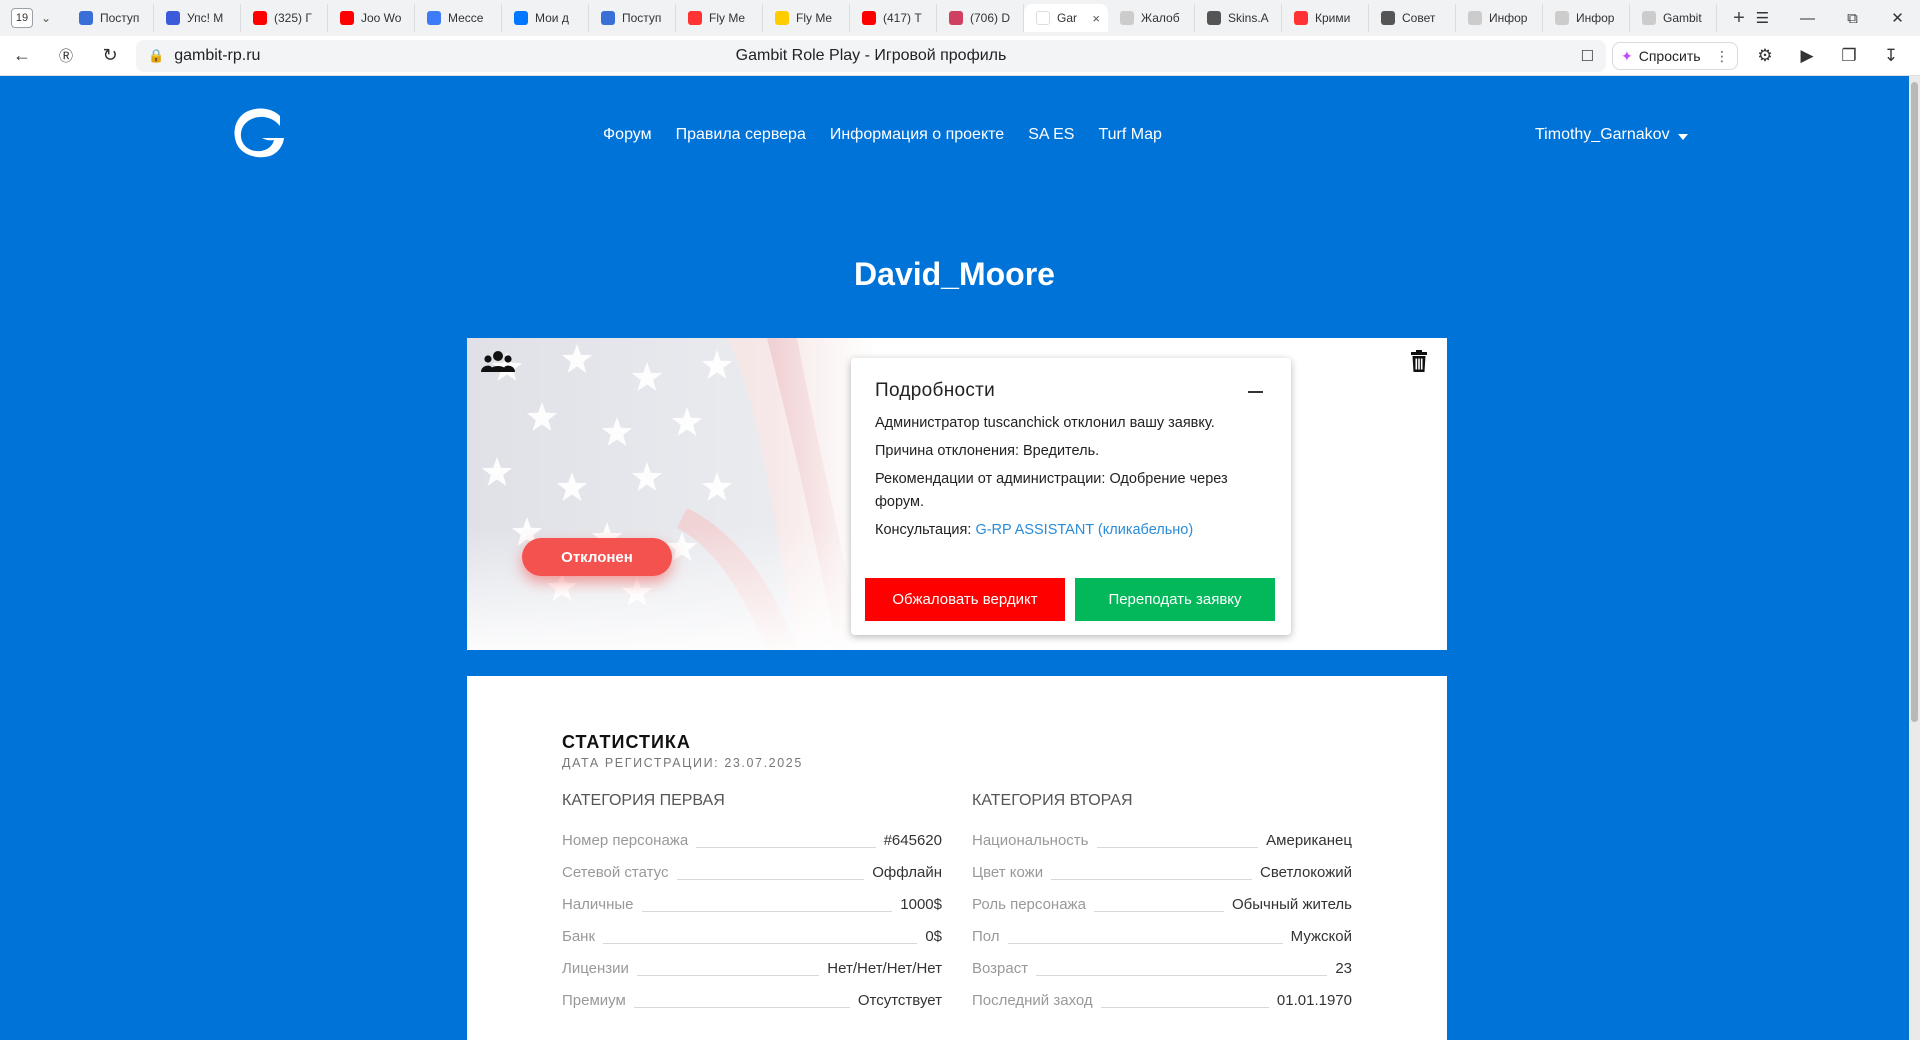  I want to click on tab-label: Joo Wo, so click(381, 18).